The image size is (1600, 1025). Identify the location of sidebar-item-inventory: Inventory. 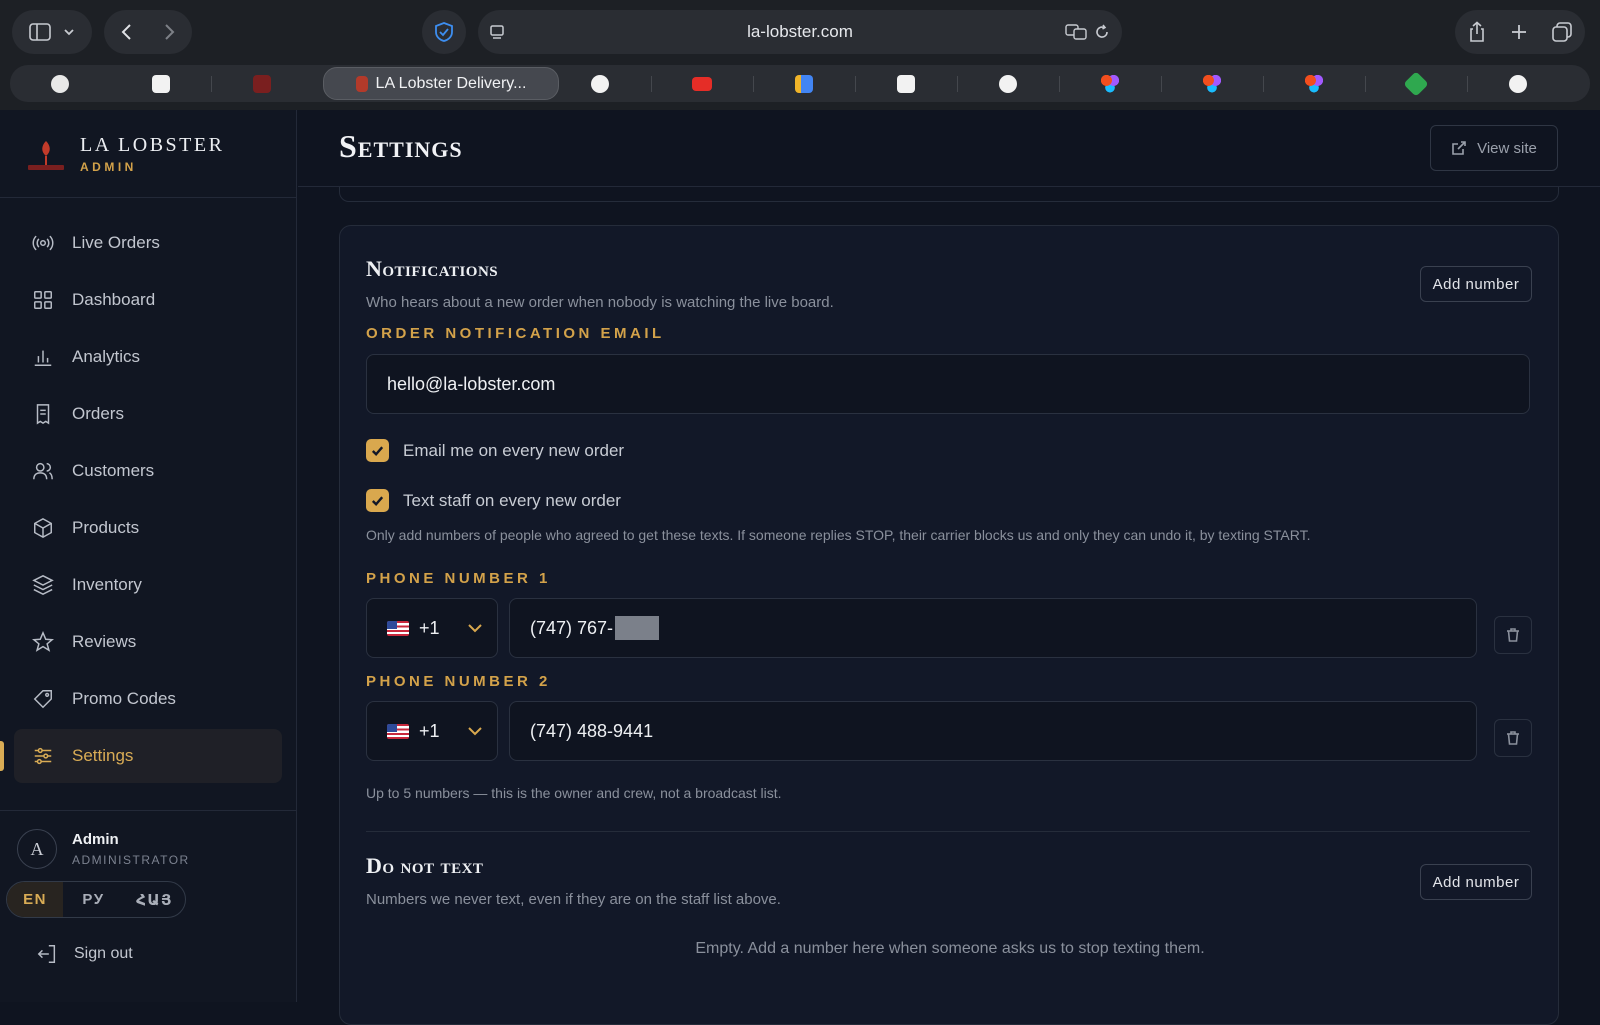
(148, 585).